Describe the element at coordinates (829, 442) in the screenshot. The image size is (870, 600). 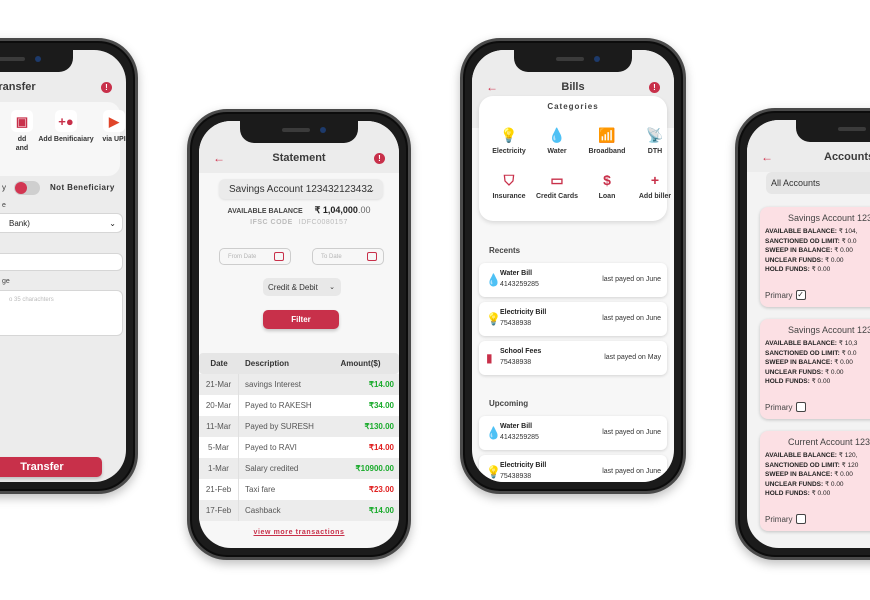
I see `account-name: Current Account 1234` at that location.